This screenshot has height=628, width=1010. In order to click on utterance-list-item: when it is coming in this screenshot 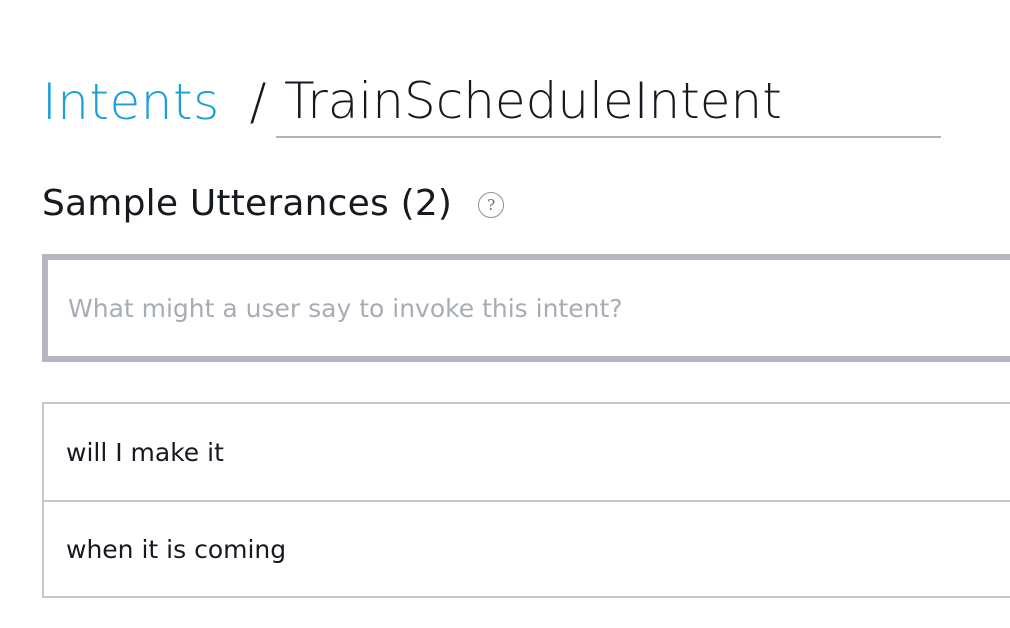, I will do `click(527, 548)`.